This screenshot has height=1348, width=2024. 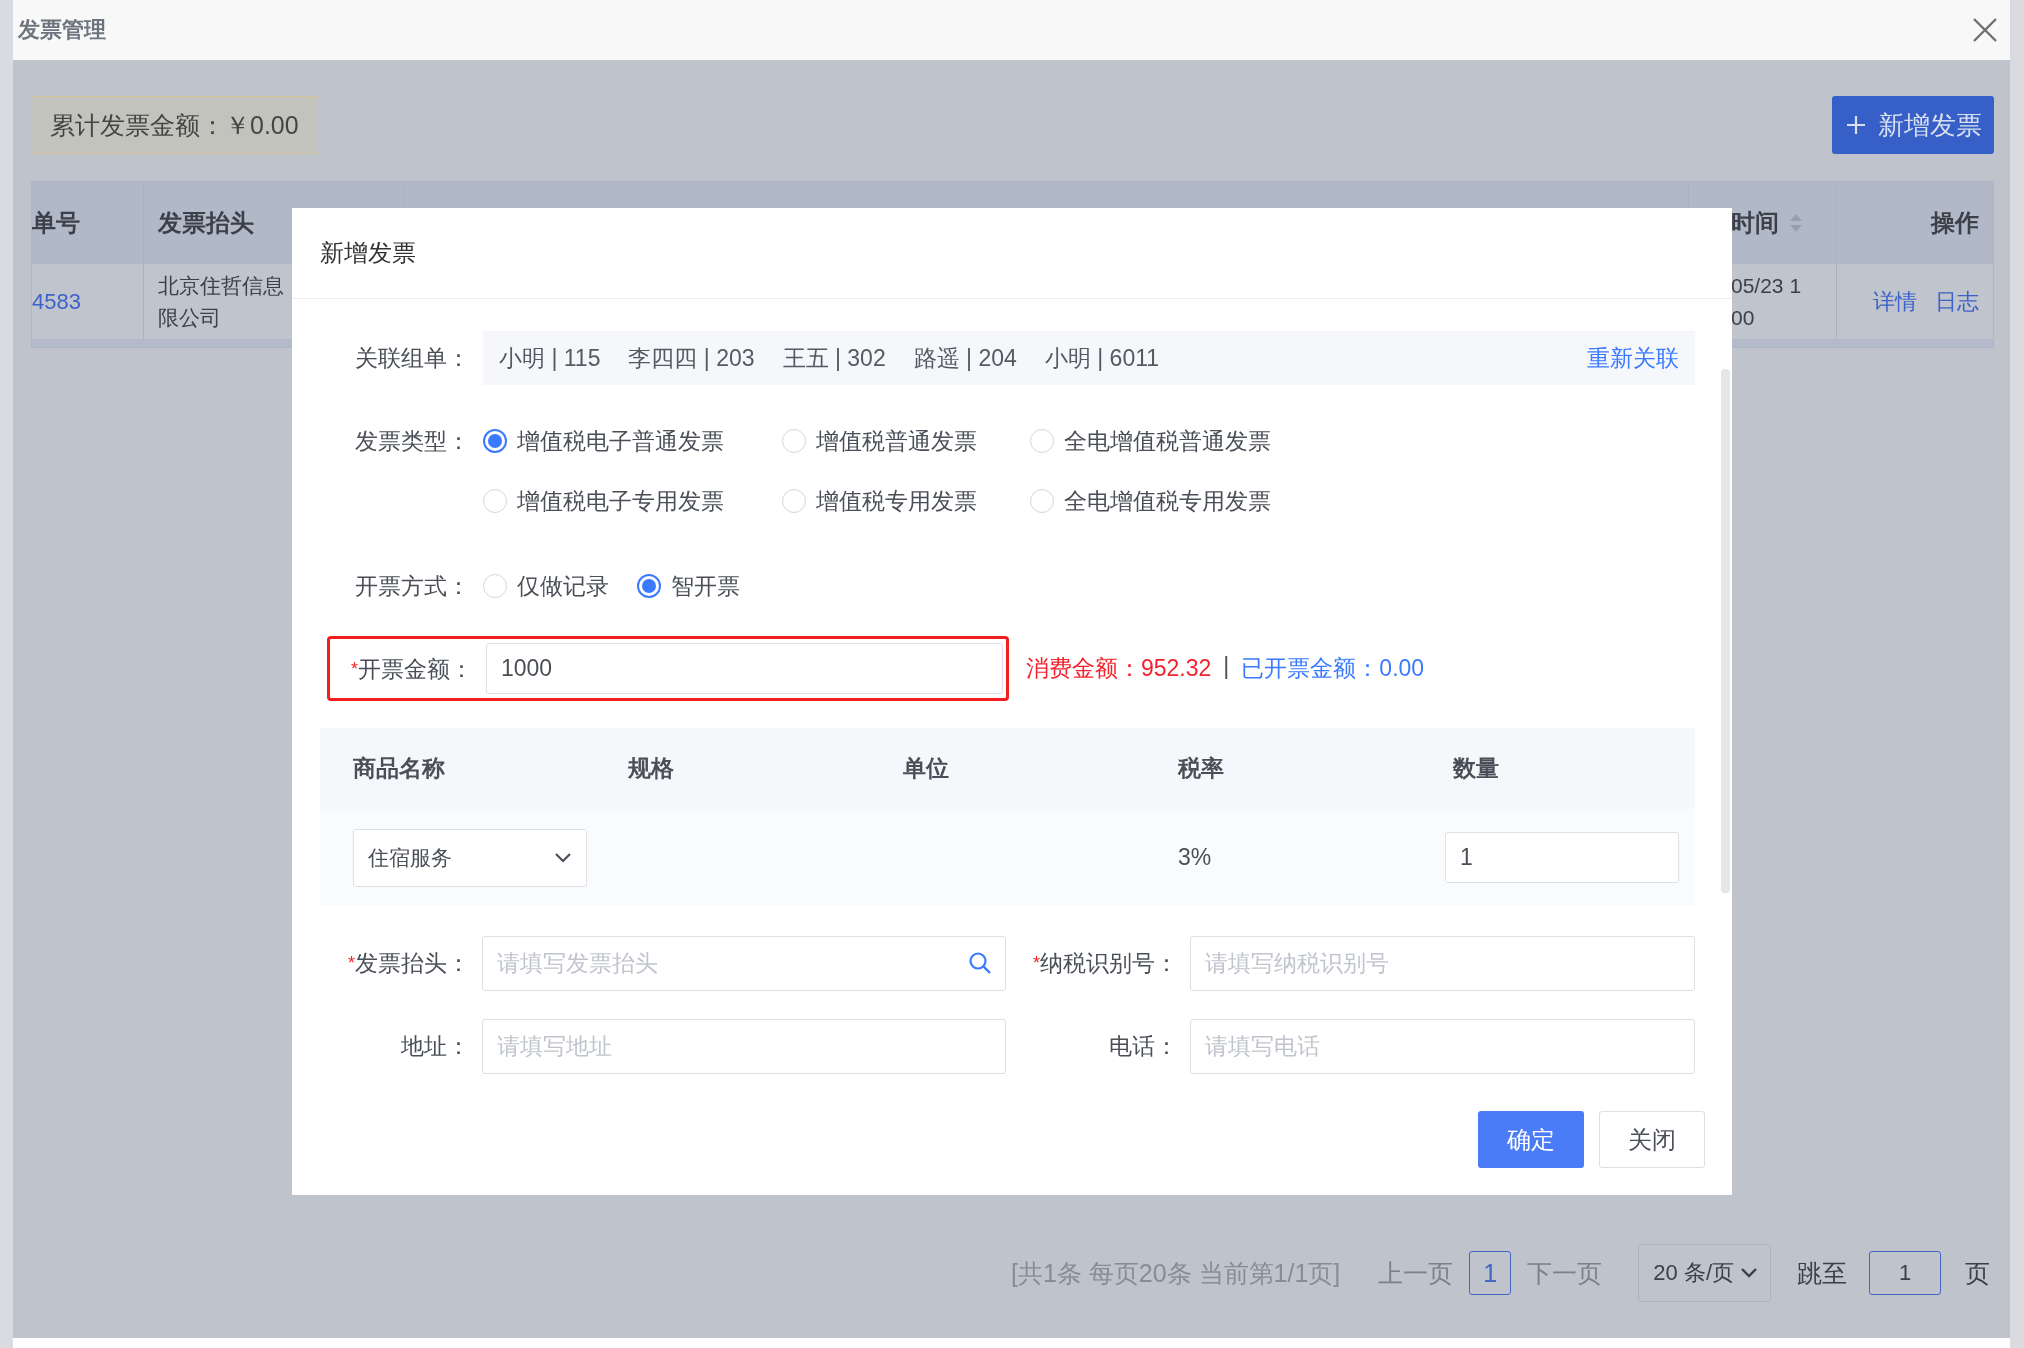 What do you see at coordinates (705, 586) in the screenshot?
I see `radio-label: 智开票` at bounding box center [705, 586].